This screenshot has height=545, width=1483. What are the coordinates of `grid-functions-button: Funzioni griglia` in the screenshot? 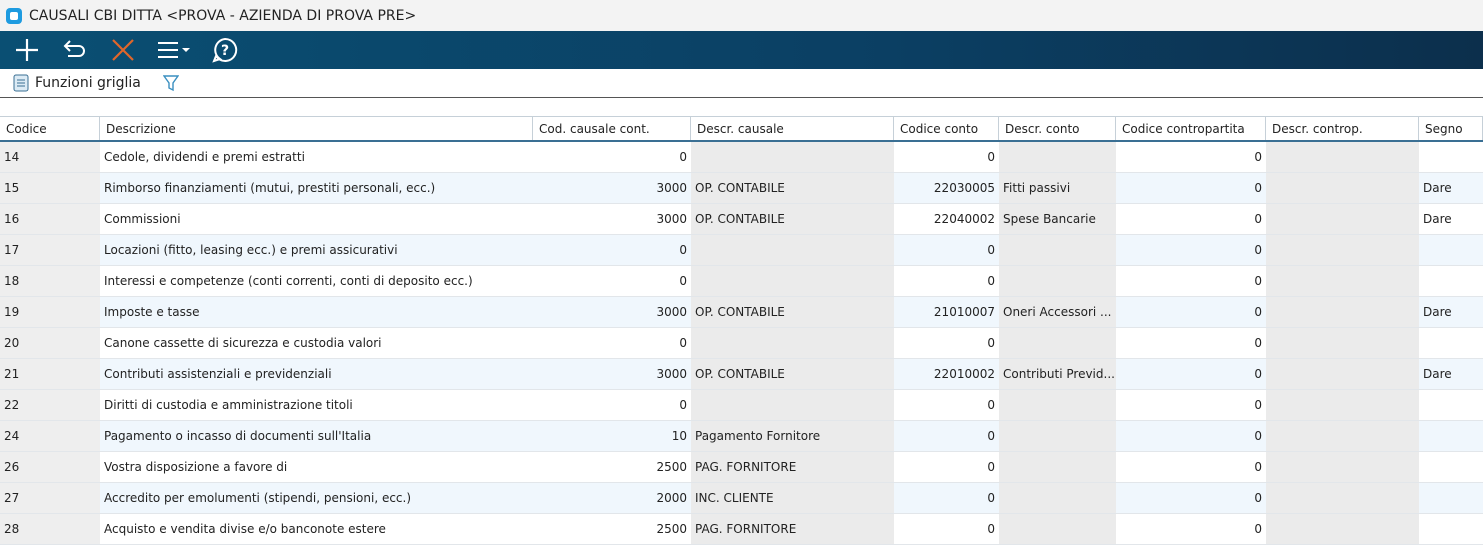 It's located at (77, 83).